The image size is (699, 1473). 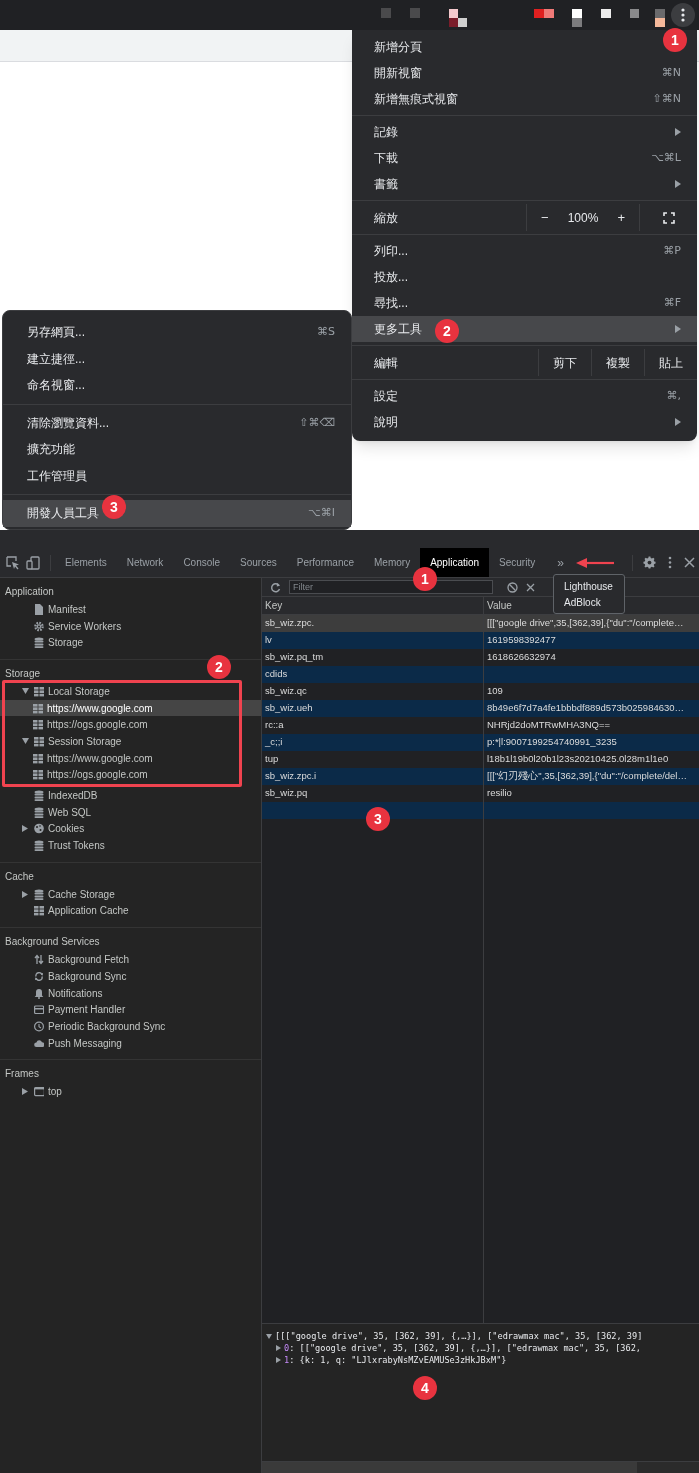 I want to click on table-cell-text: NHRjd2doMTRwMHA3NQ==, so click(x=548, y=725).